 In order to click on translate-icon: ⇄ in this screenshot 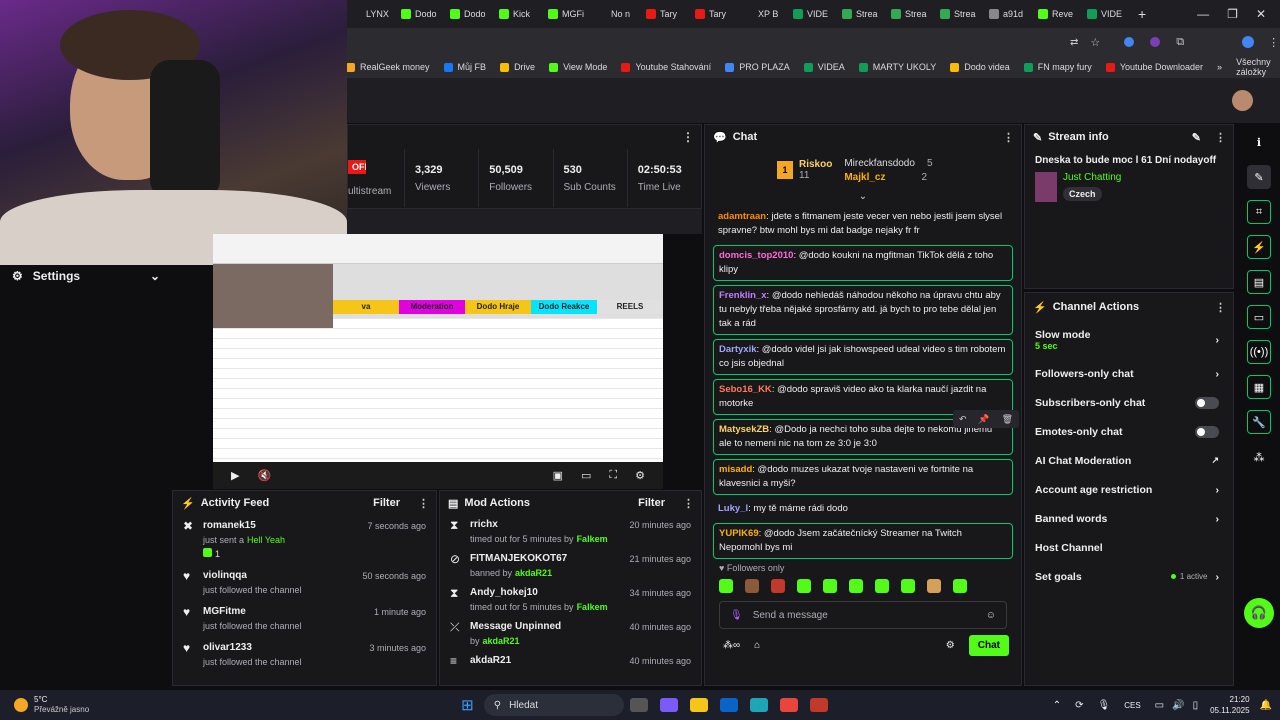, I will do `click(1074, 42)`.